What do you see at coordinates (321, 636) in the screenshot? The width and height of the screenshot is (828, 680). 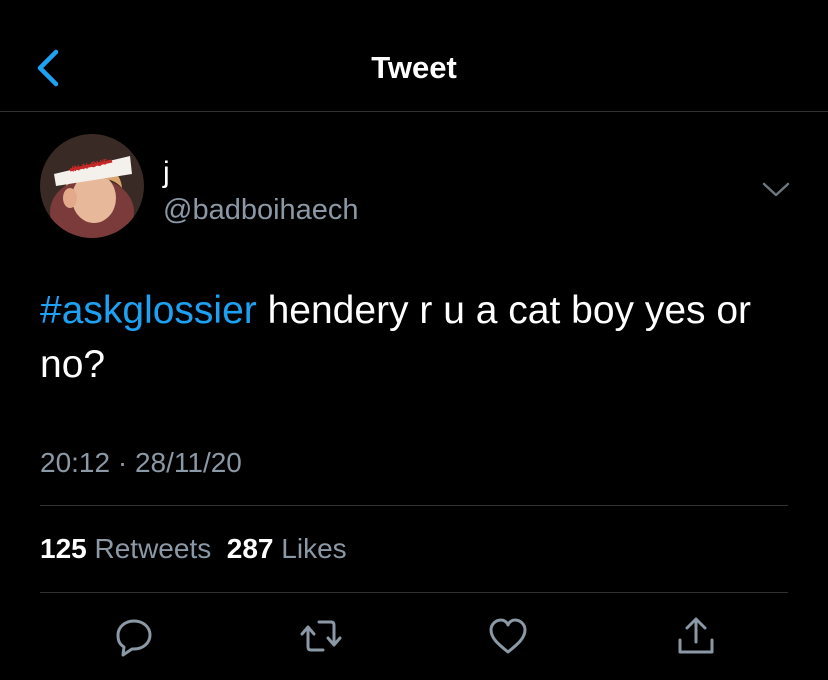 I see `retweet-icon` at bounding box center [321, 636].